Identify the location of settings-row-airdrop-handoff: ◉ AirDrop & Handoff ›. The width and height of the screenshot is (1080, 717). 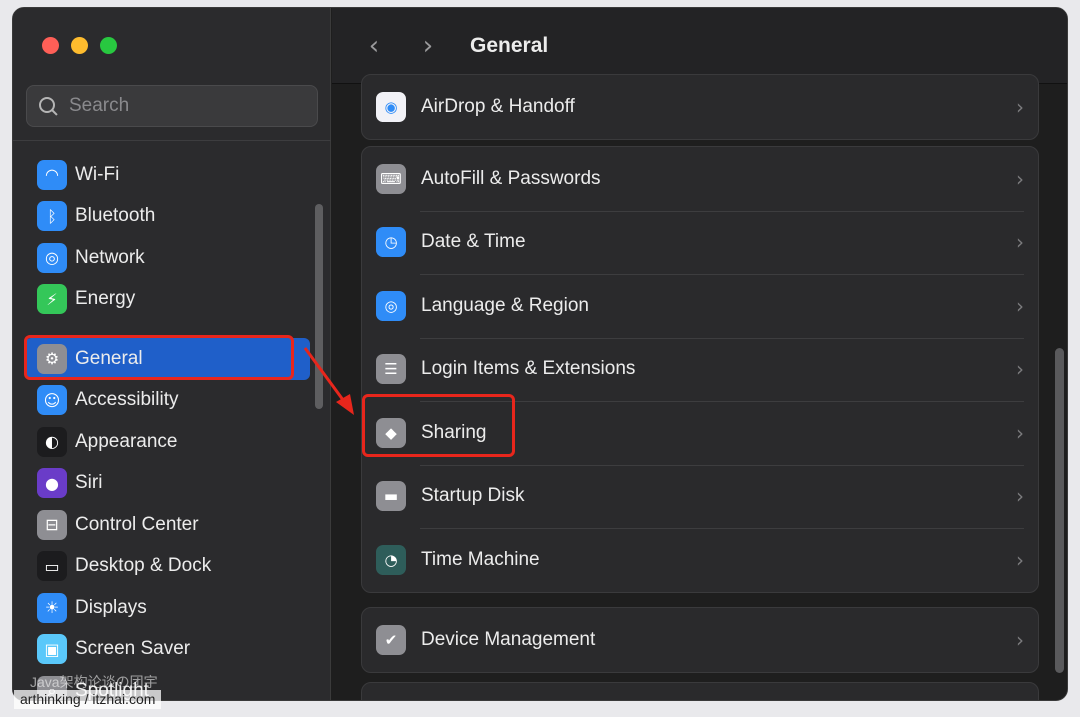
(700, 107).